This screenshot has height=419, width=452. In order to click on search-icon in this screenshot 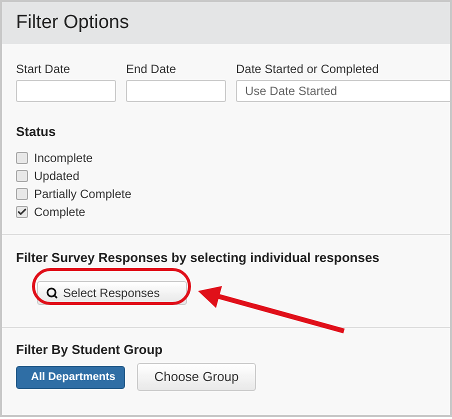, I will do `click(52, 293)`.